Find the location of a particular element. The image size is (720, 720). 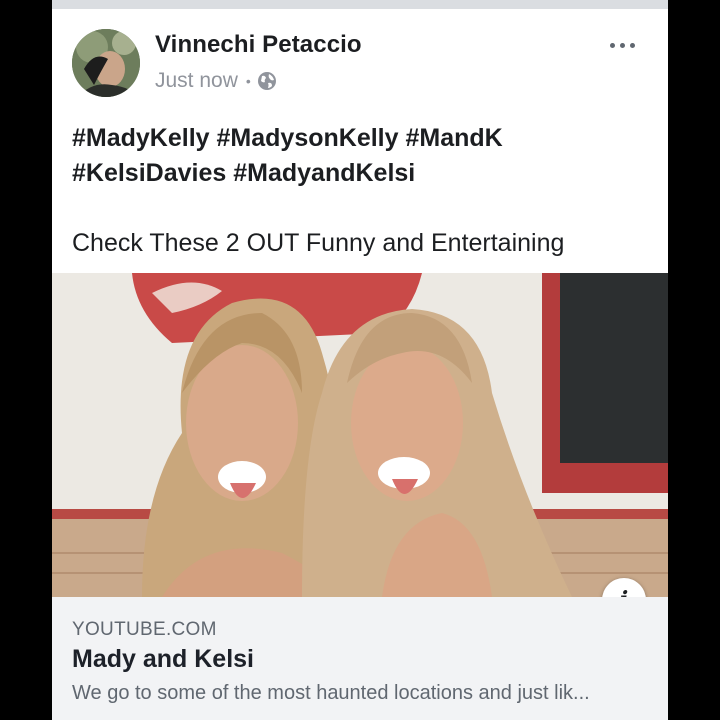

feed-divider is located at coordinates (360, 4).